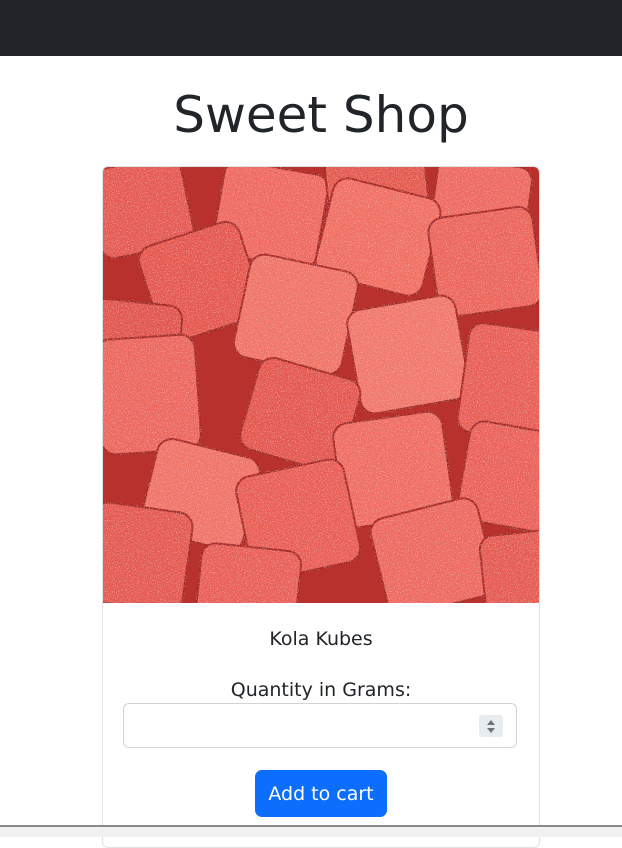  Describe the element at coordinates (320, 725) in the screenshot. I see `quantity-input` at that location.